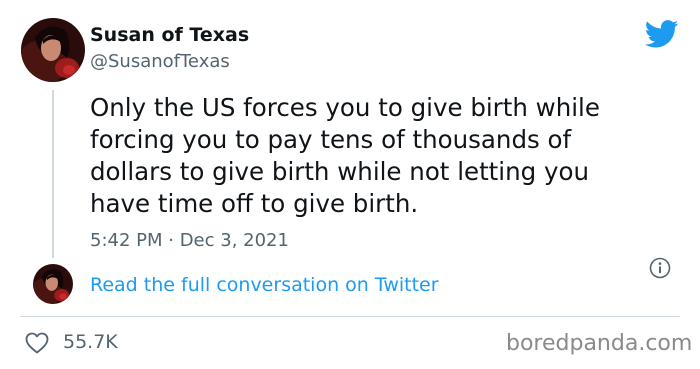  Describe the element at coordinates (90, 342) in the screenshot. I see `like-count: 55.7K` at that location.